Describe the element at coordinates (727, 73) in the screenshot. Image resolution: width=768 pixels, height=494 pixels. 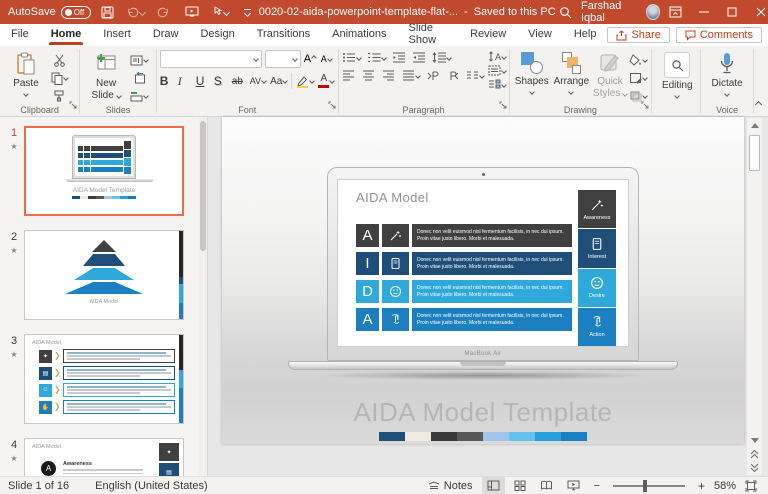
I see `dictate-button: Dictate` at that location.